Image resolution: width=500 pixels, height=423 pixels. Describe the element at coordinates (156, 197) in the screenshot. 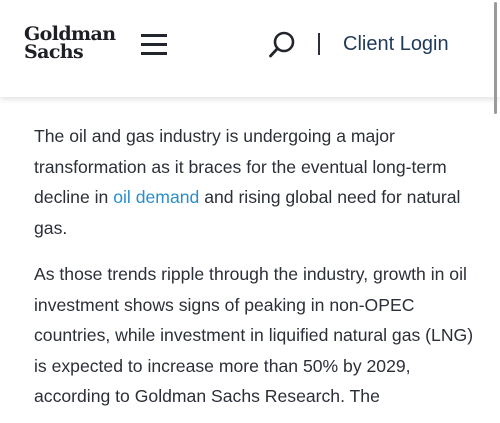

I see `oil-demand-link: oil demand` at that location.